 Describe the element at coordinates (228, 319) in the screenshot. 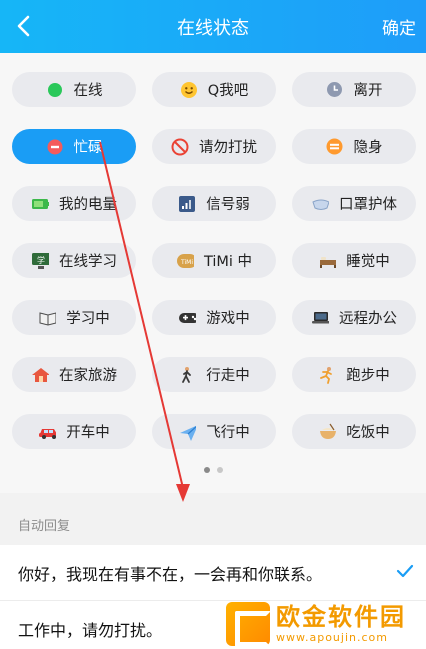

I see `status-label: 游戏中` at that location.